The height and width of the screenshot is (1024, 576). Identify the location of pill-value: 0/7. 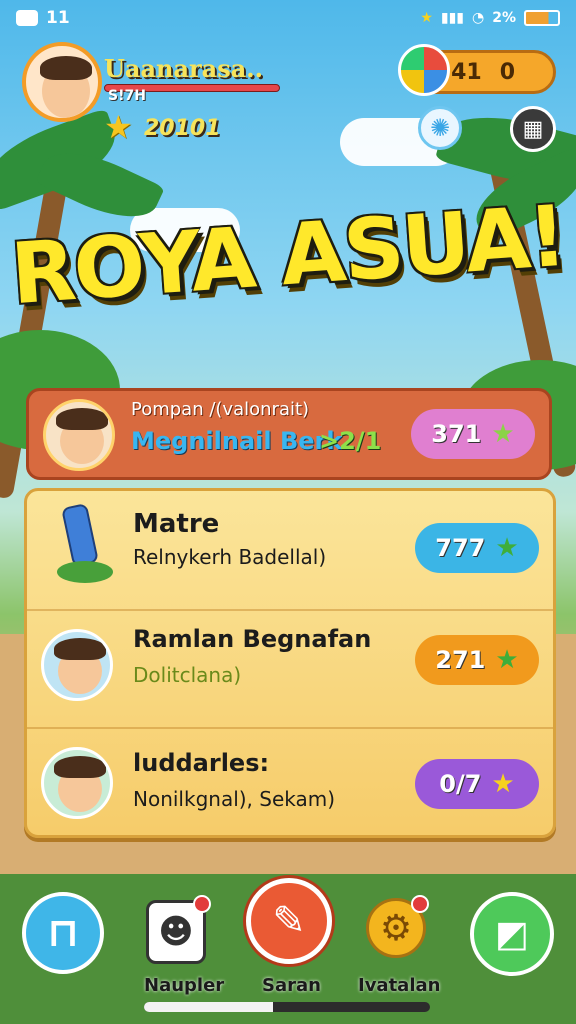
(460, 784).